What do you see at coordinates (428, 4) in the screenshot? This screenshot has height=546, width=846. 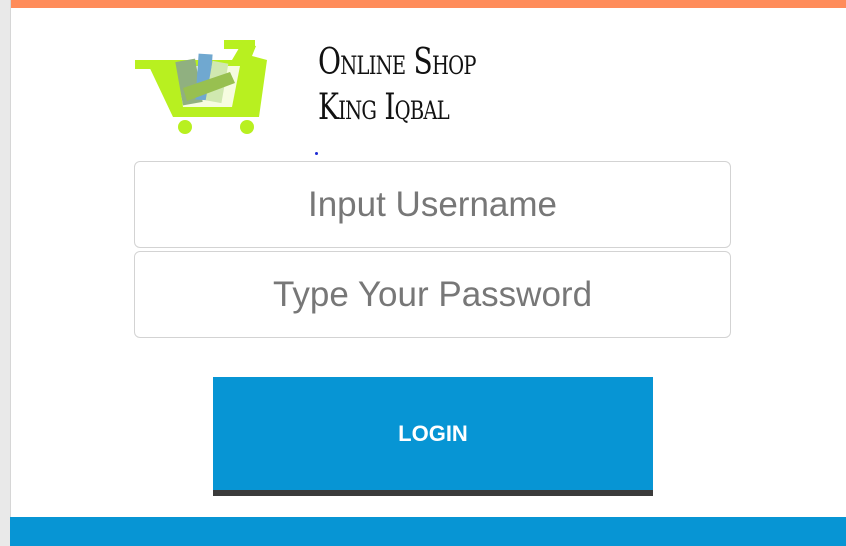 I see `top-accent-border` at bounding box center [428, 4].